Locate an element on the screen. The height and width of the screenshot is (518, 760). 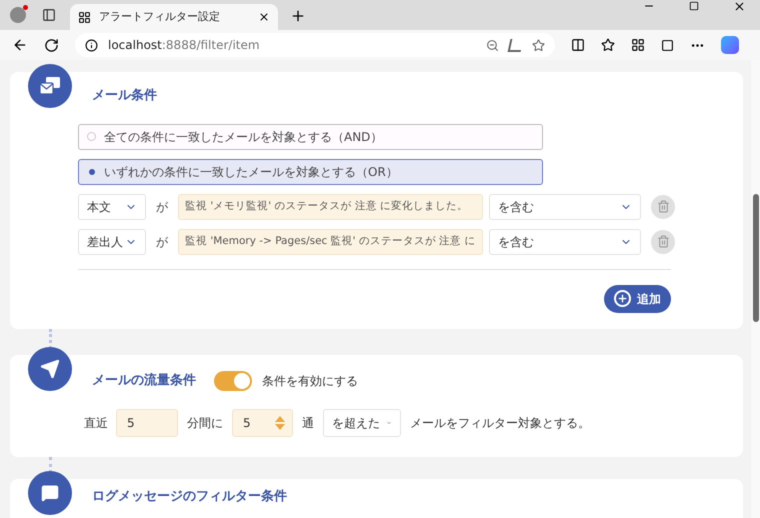
radio-option: 全ての条件に一致したメールを対象とする（AND） is located at coordinates (310, 137).